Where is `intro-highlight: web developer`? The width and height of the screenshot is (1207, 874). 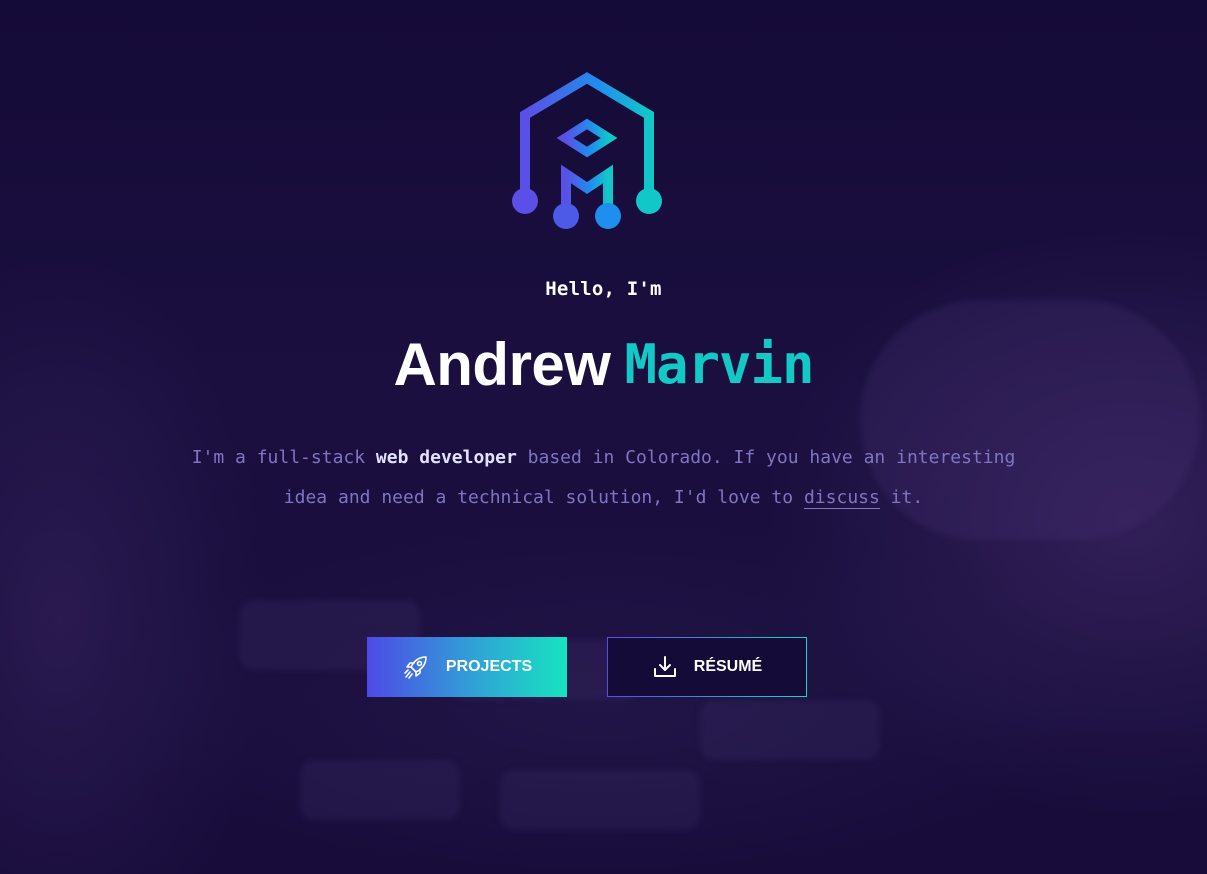 intro-highlight: web developer is located at coordinates (446, 457).